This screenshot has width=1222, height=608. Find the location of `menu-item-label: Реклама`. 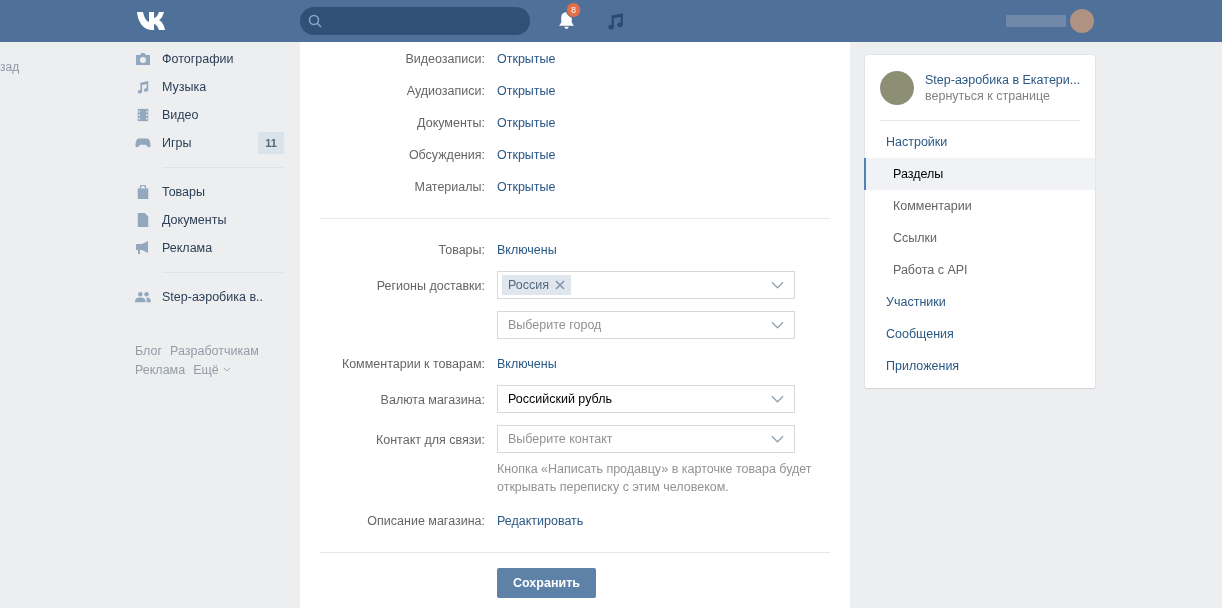

menu-item-label: Реклама is located at coordinates (188, 248).